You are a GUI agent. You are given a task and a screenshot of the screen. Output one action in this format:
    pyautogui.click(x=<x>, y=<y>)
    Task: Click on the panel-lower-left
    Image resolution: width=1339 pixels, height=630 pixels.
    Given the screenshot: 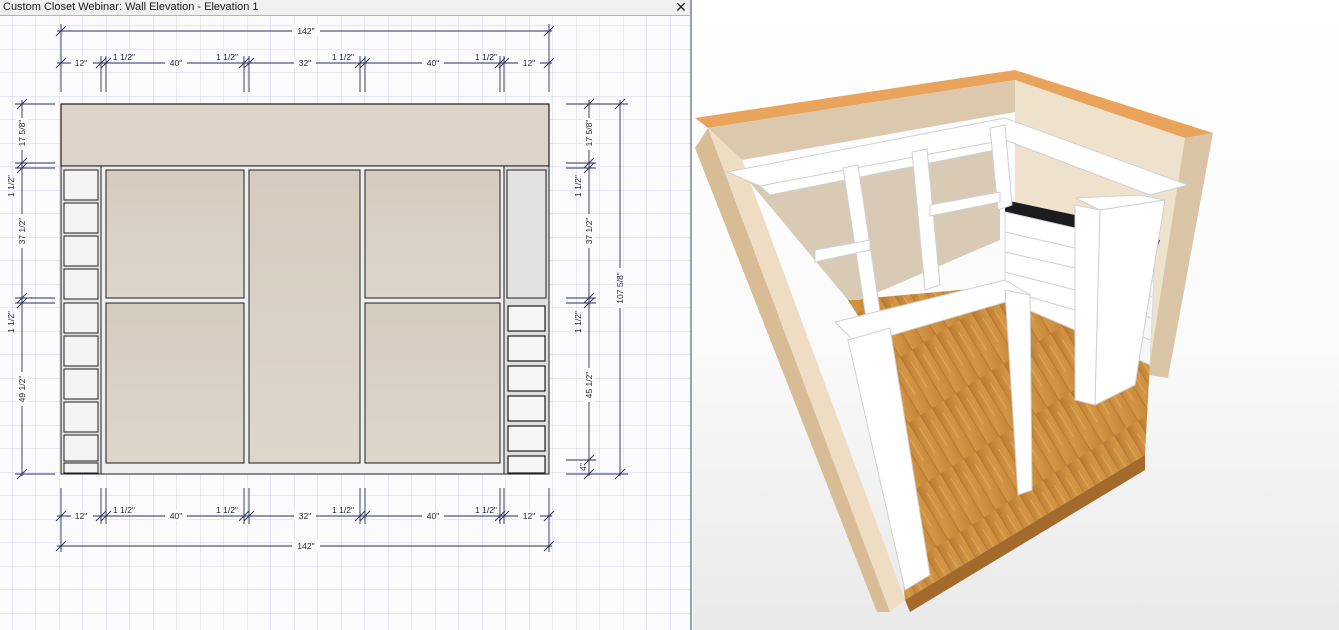 What is the action you would take?
    pyautogui.click(x=175, y=383)
    